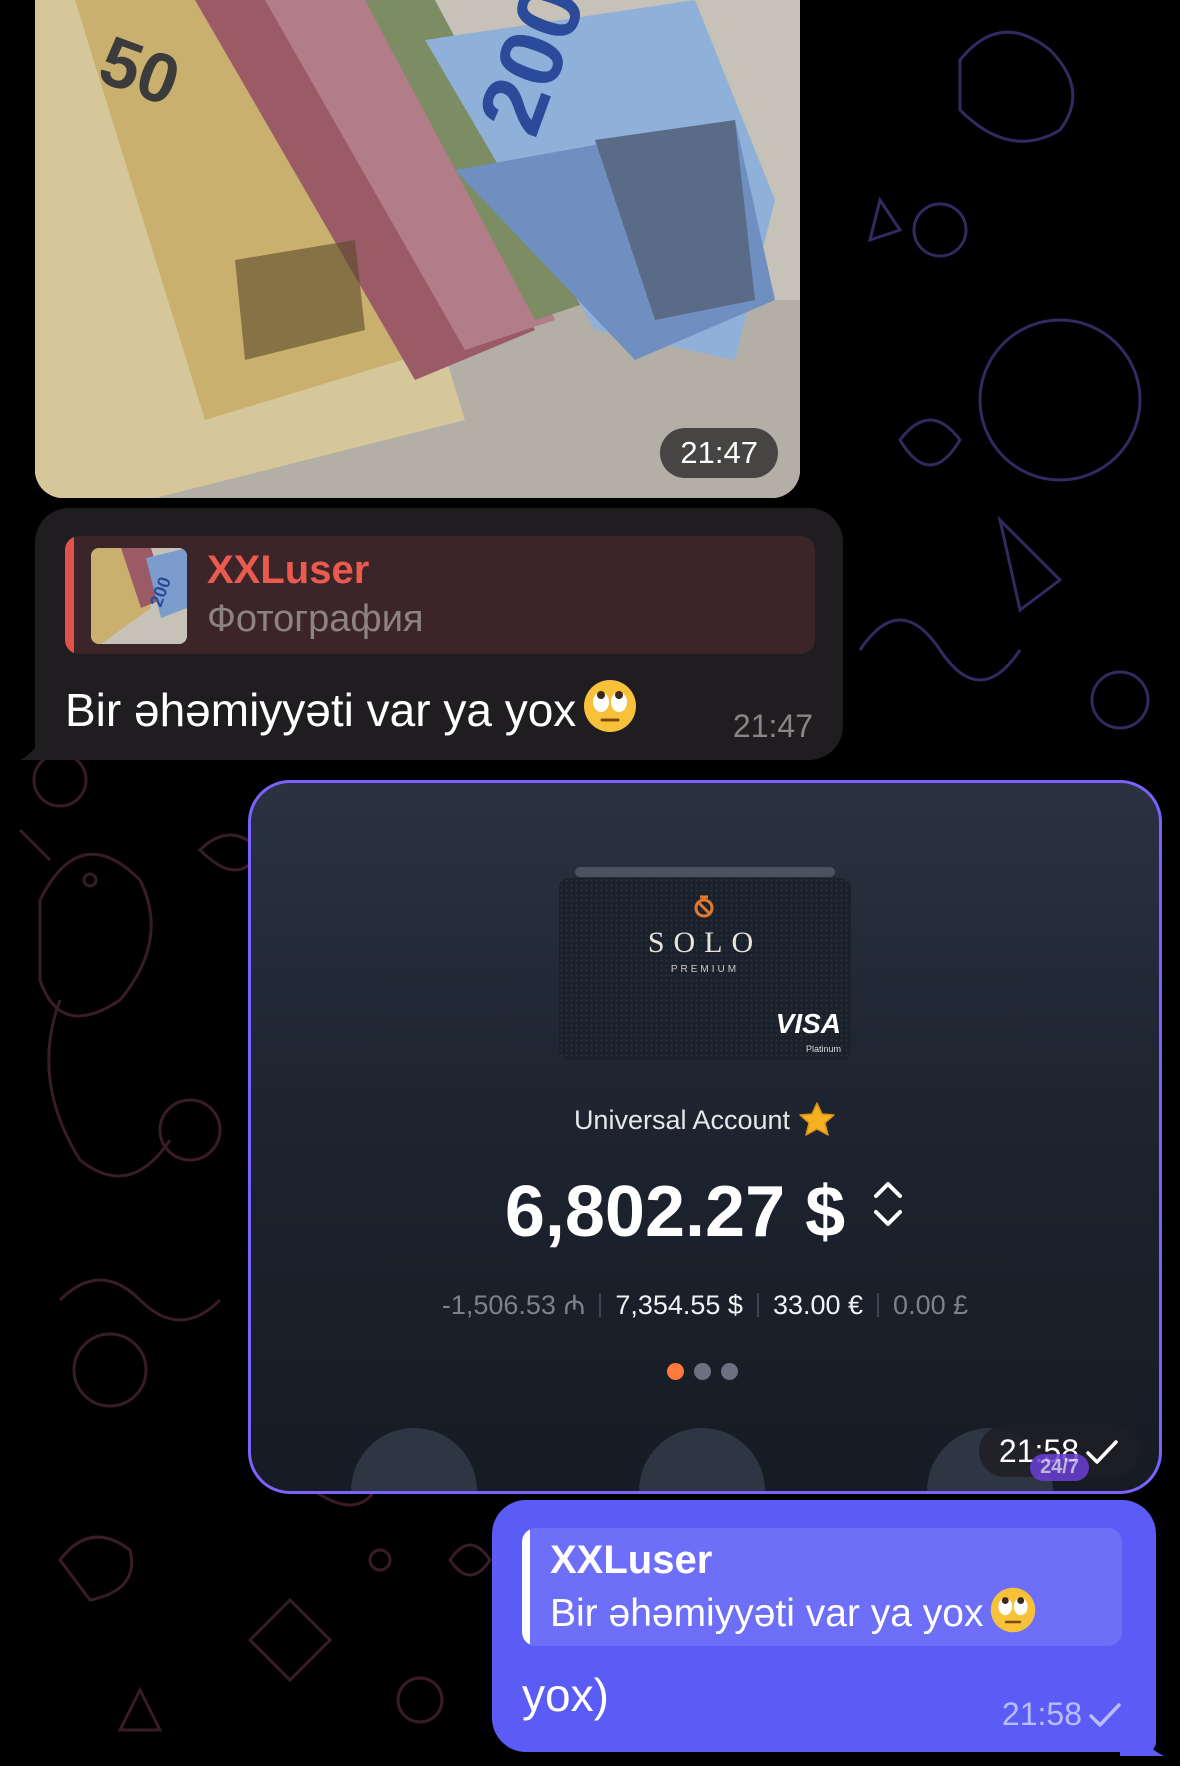  What do you see at coordinates (808, 1023) in the screenshot?
I see `card-network-logo: VISA` at bounding box center [808, 1023].